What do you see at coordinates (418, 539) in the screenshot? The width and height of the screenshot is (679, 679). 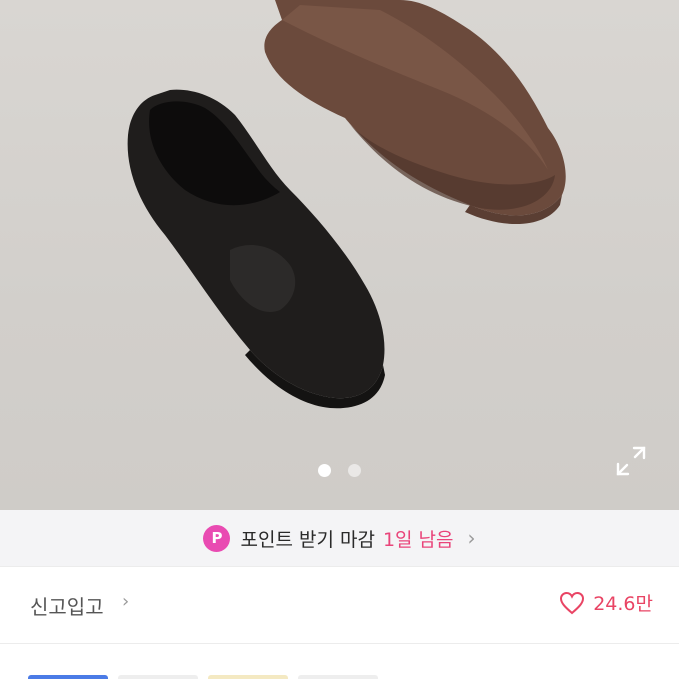 I see `point-days-left: 1일 남음` at bounding box center [418, 539].